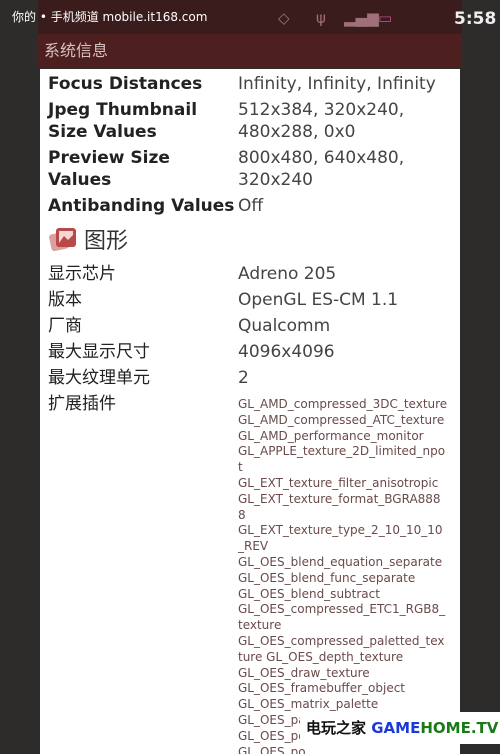 The height and width of the screenshot is (754, 500). I want to click on extension-item: GL_APPLE_texture_2D_limited_npot, so click(342, 459).